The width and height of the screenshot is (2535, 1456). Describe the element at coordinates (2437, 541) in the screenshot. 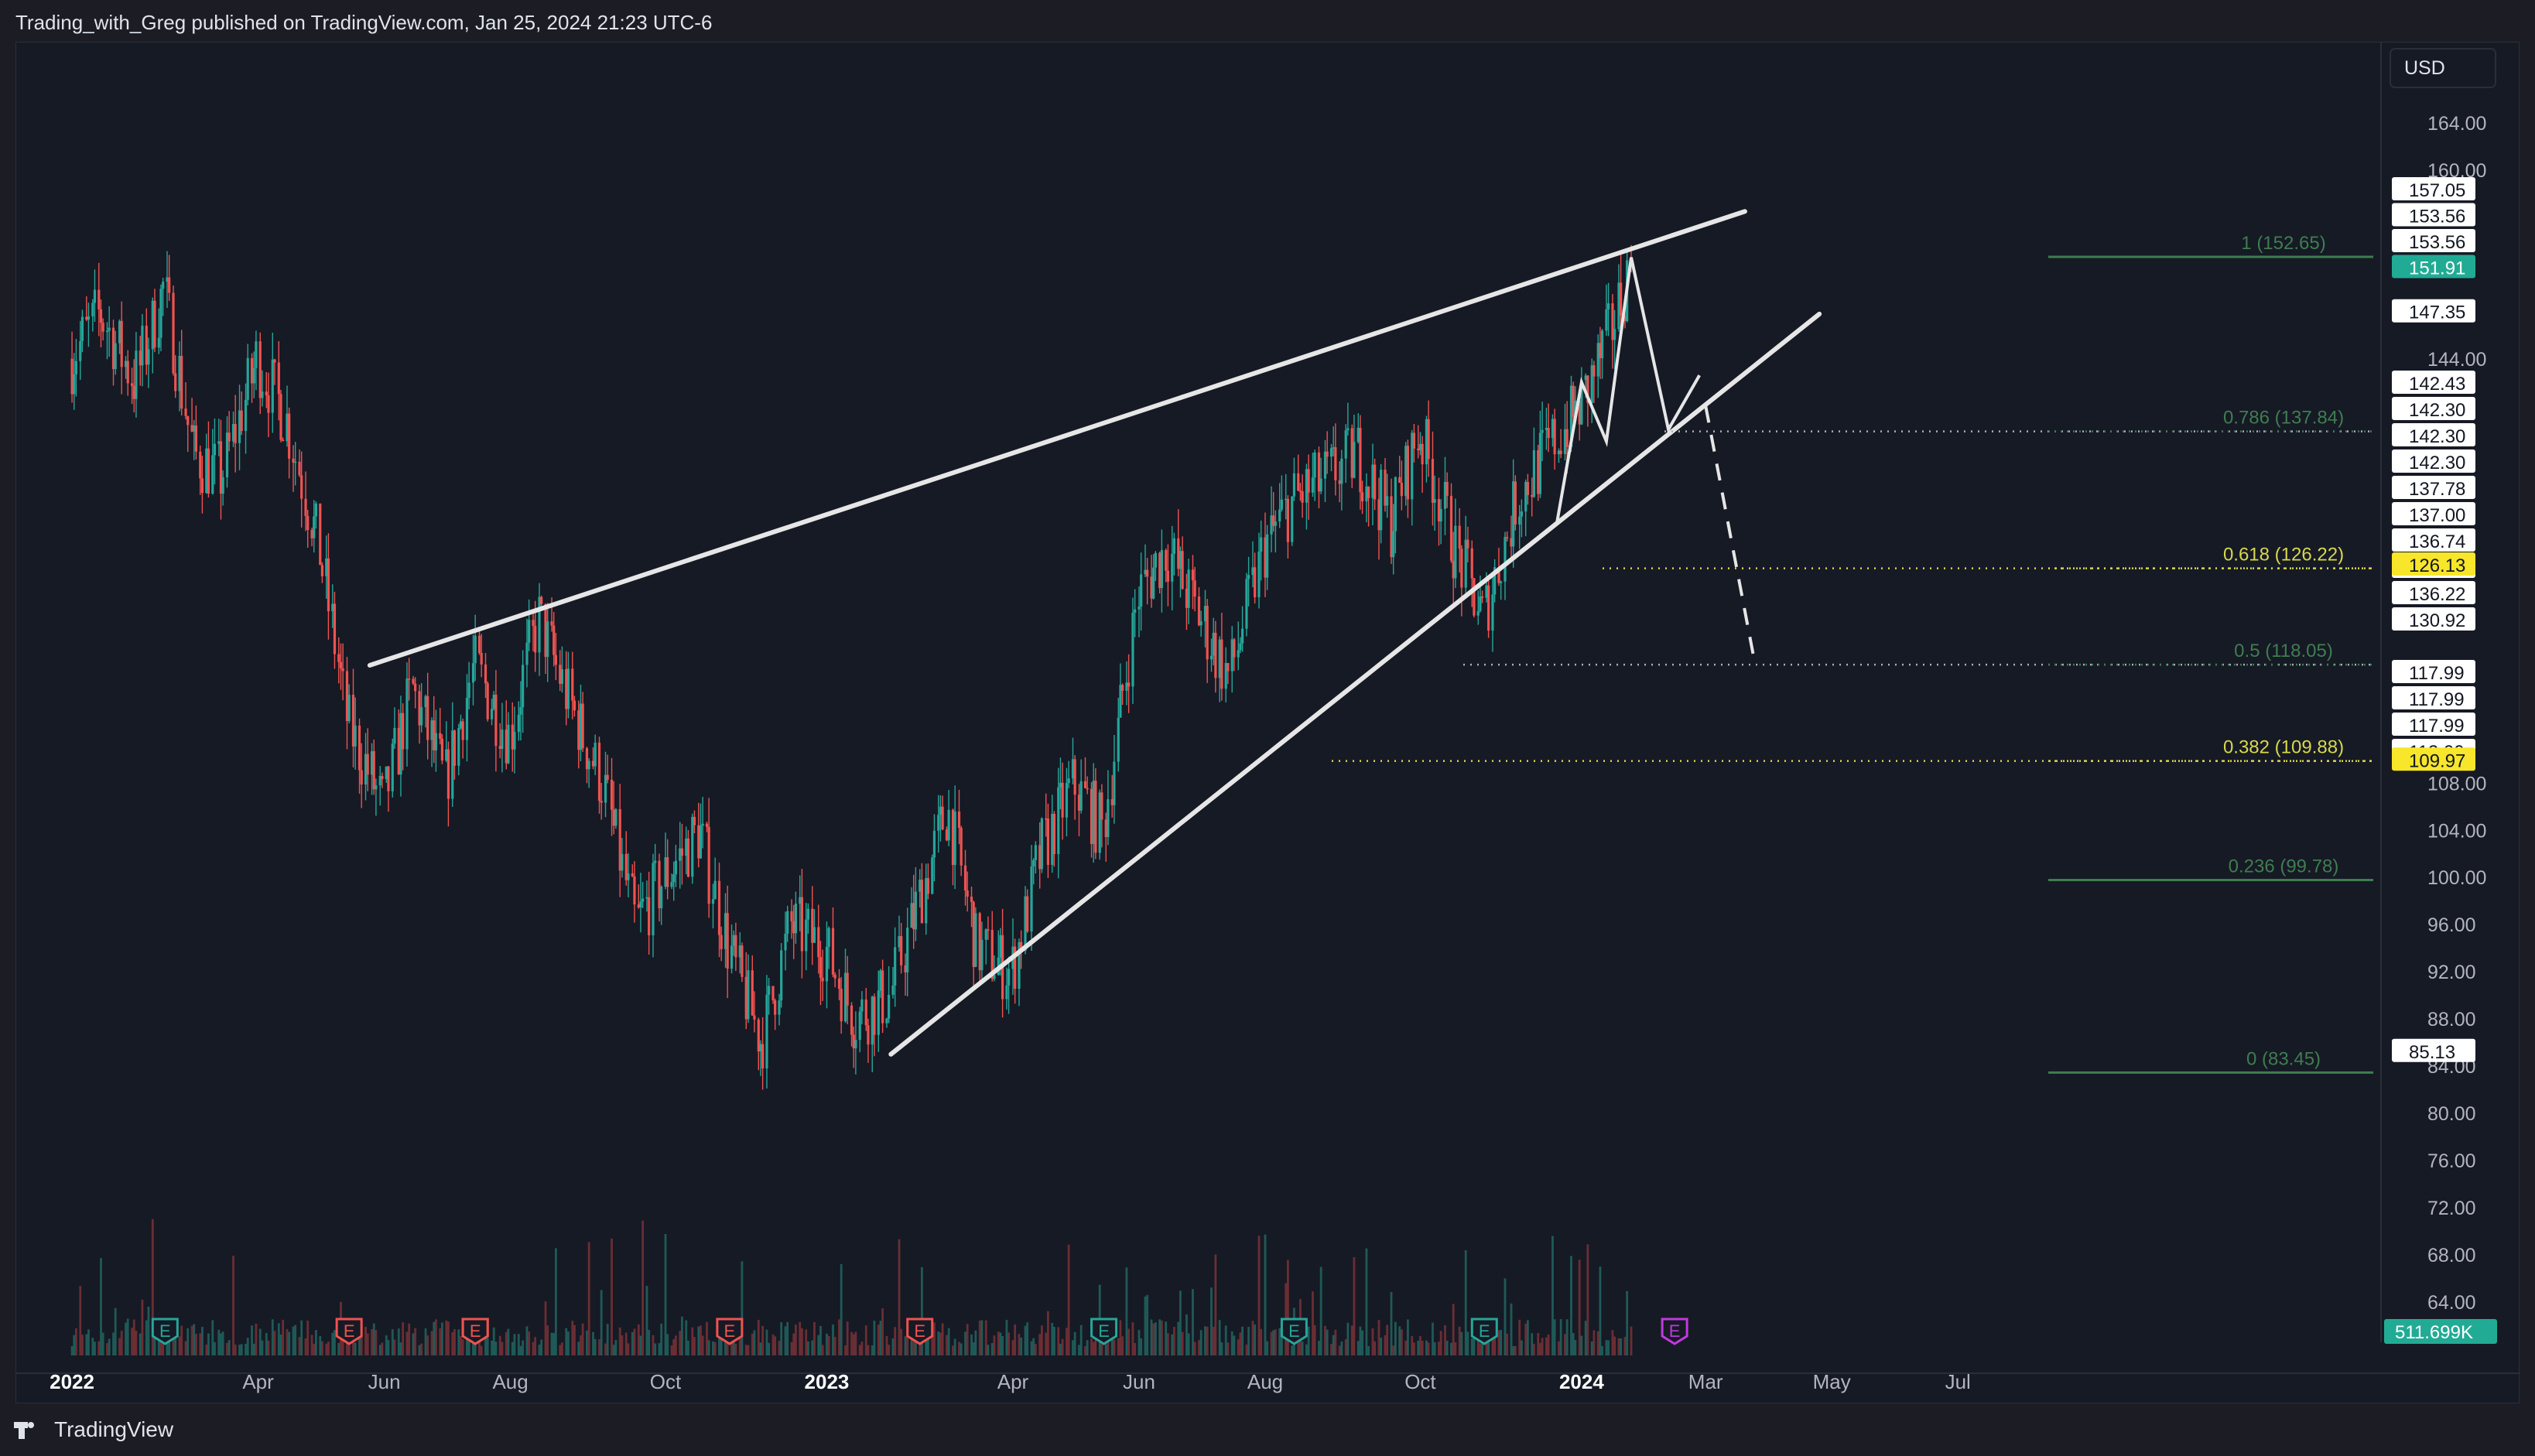

I see `price-tag: 136.74` at that location.